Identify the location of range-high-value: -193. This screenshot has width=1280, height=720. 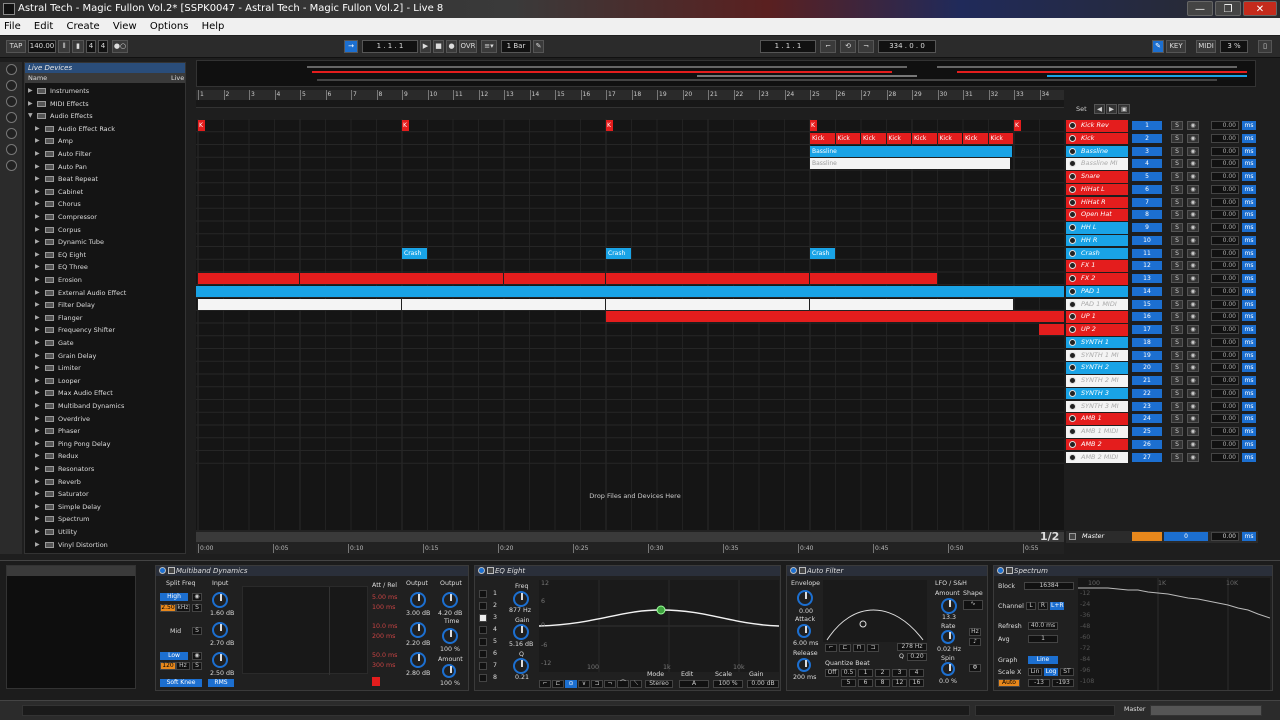
(1063, 683).